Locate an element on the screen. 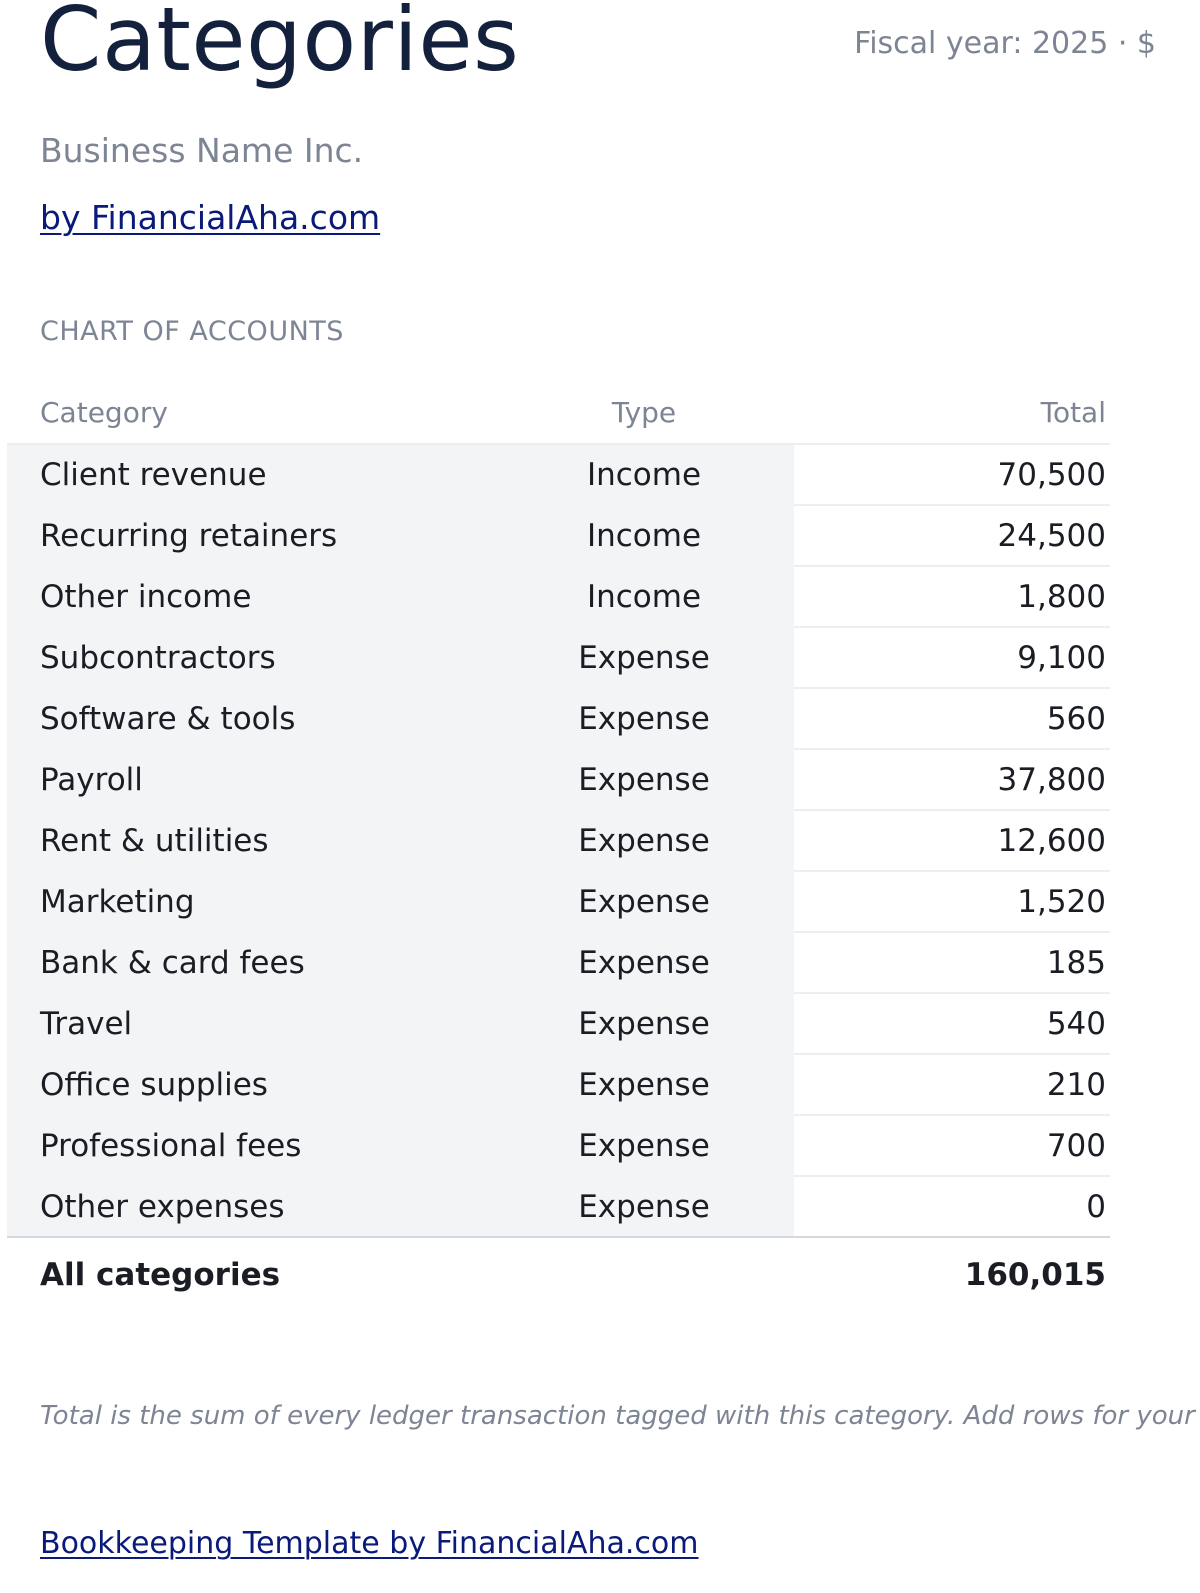 The image size is (1200, 1593). total-row-label: All categories is located at coordinates (250, 1274).